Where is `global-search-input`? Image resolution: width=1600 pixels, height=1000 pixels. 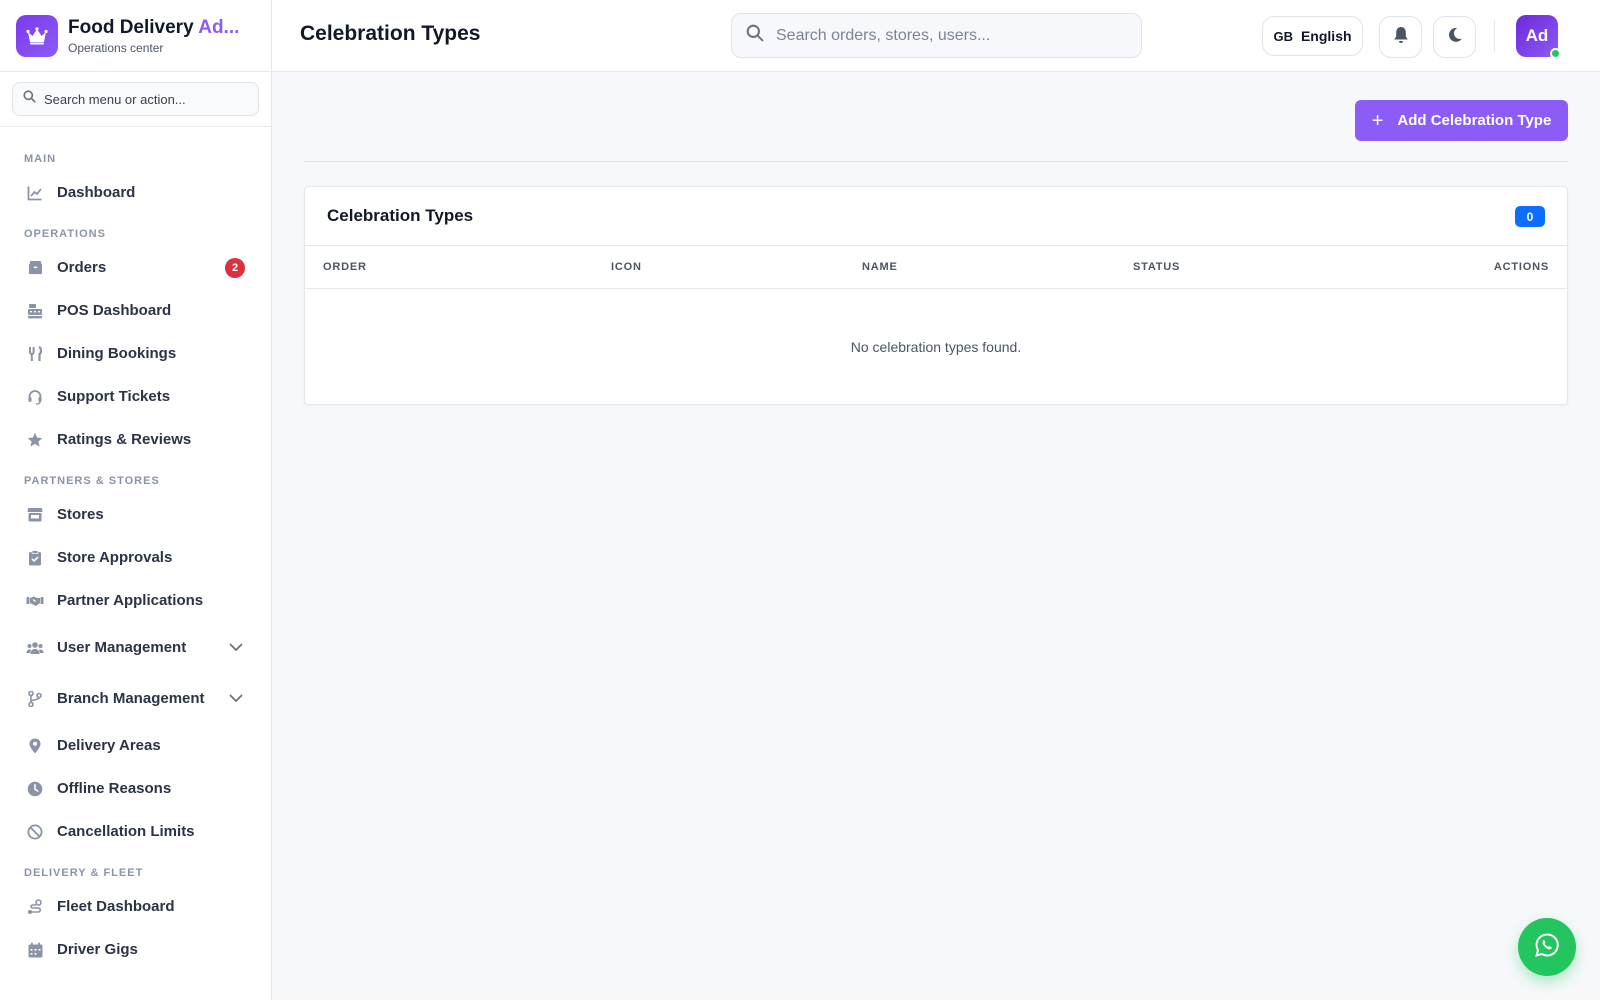
global-search-input is located at coordinates (946, 35).